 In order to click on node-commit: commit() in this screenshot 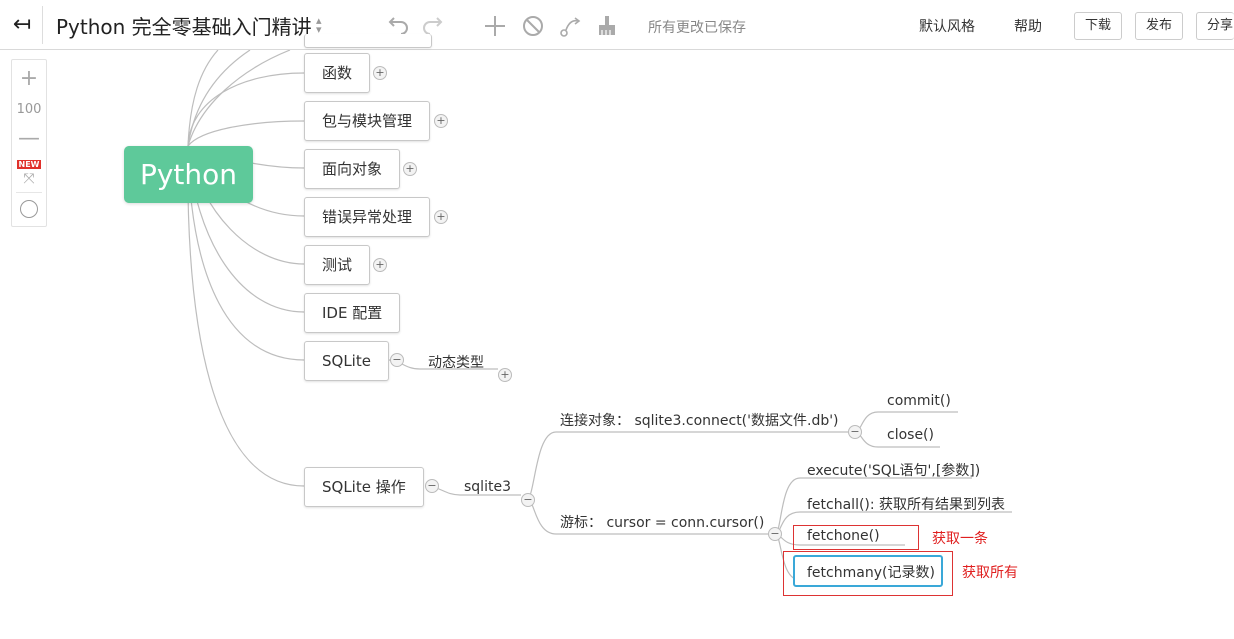, I will do `click(919, 401)`.